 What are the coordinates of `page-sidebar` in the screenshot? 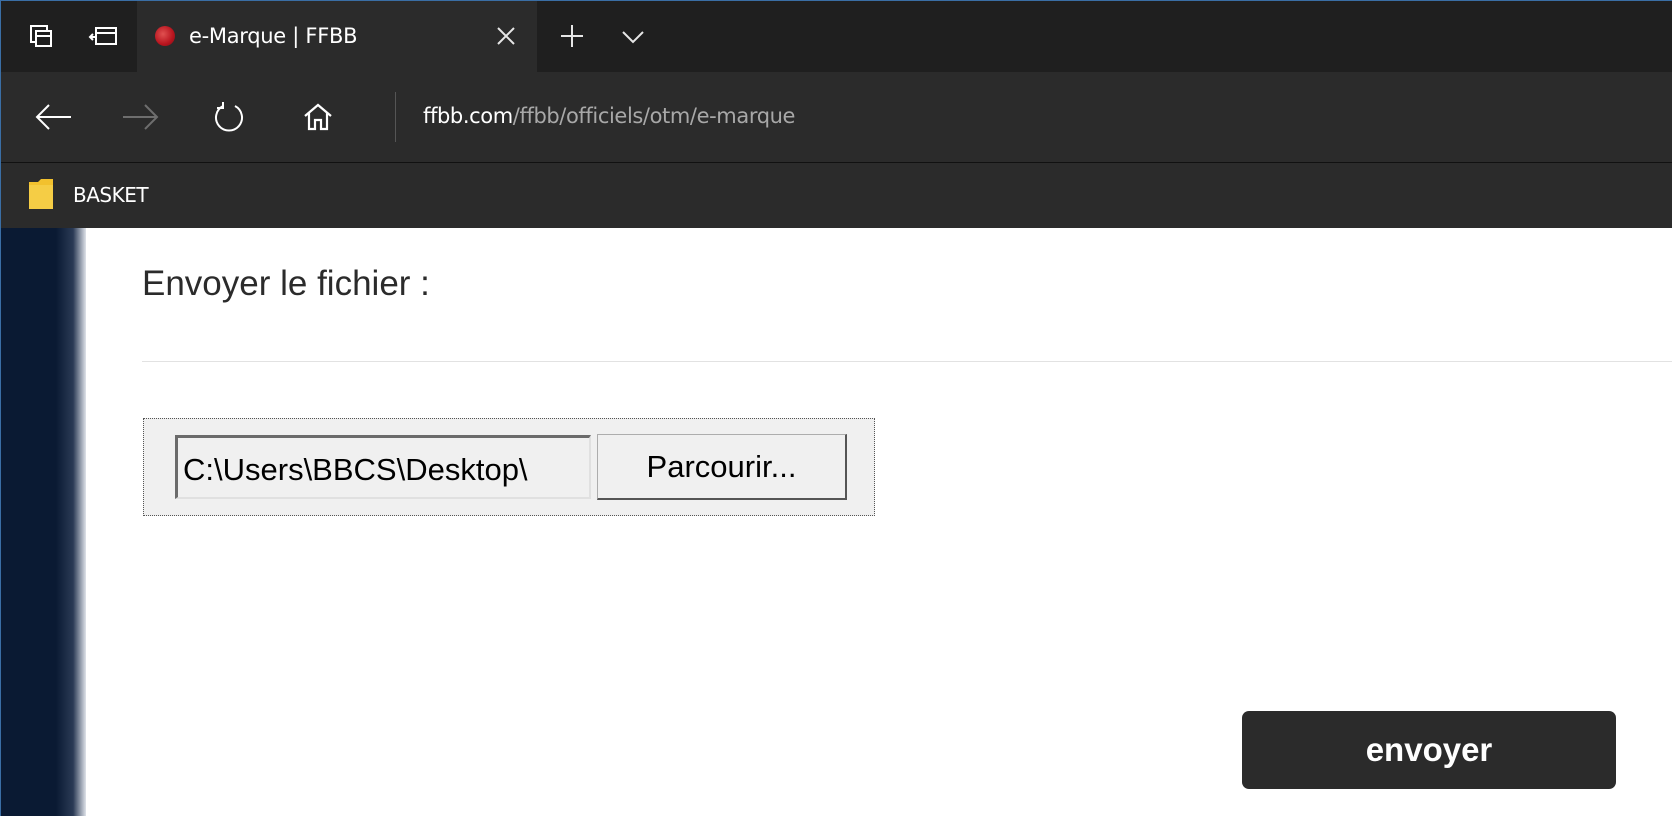 It's located at (43, 522).